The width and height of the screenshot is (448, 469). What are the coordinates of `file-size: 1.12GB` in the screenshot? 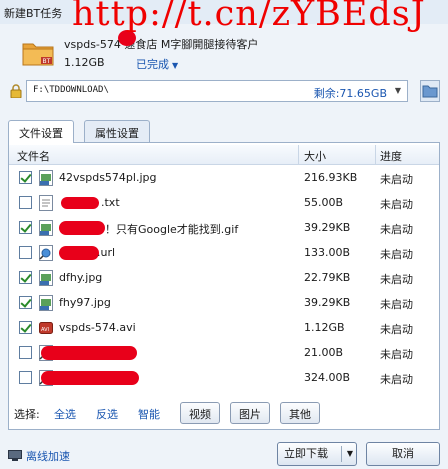 It's located at (324, 327).